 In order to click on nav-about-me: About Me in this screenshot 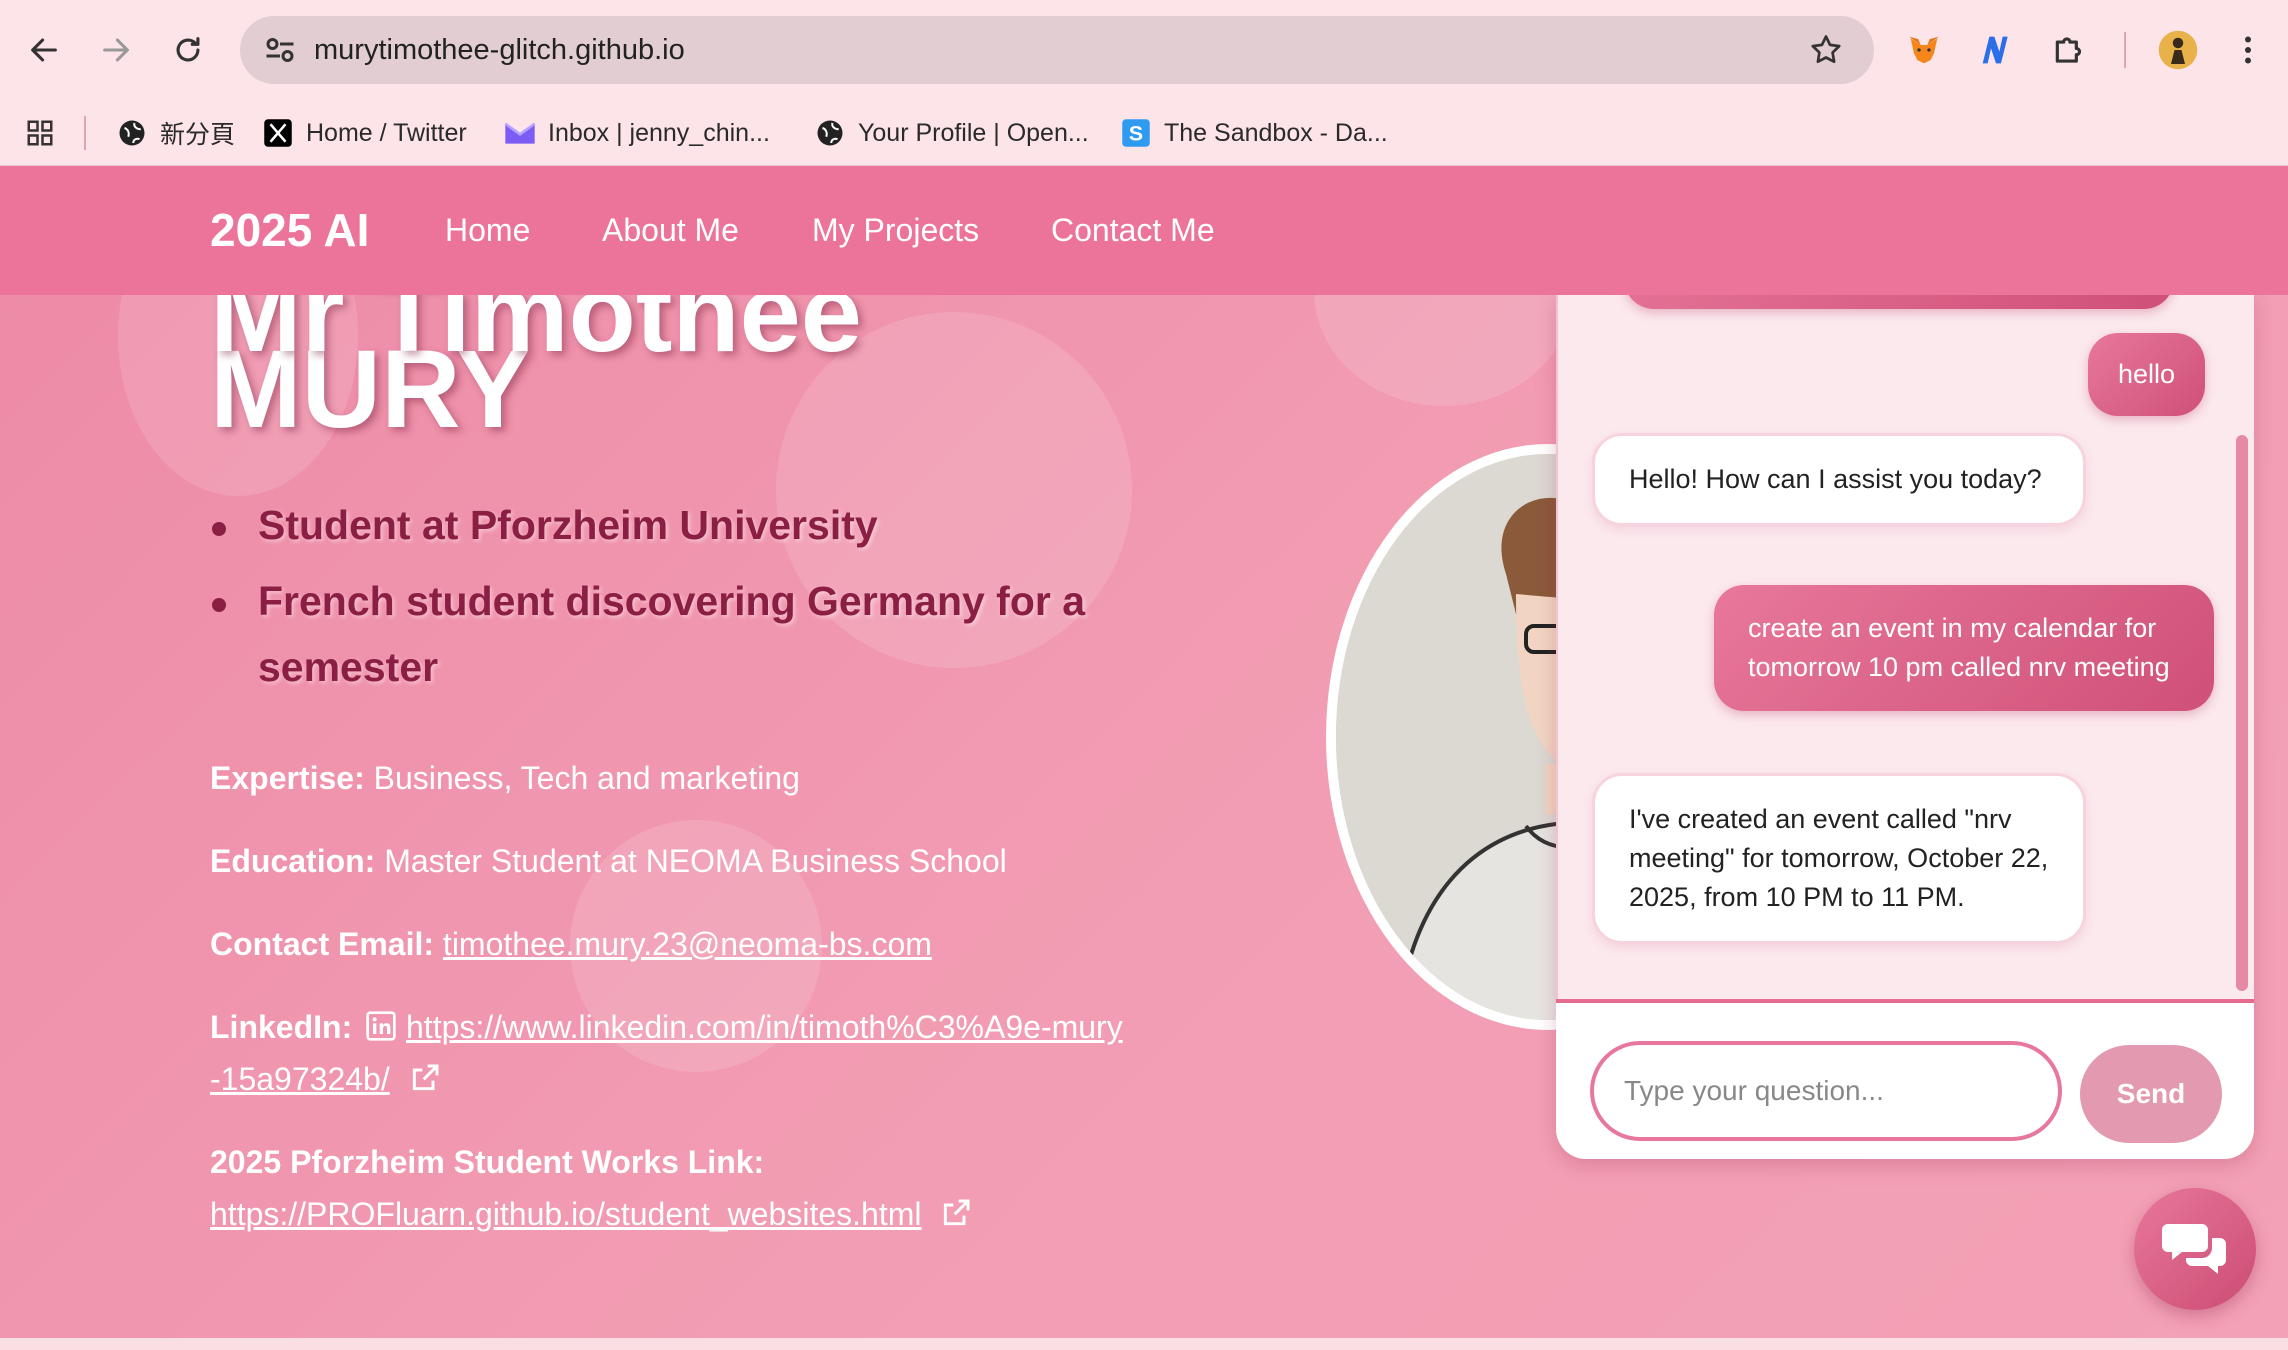, I will do `click(670, 230)`.